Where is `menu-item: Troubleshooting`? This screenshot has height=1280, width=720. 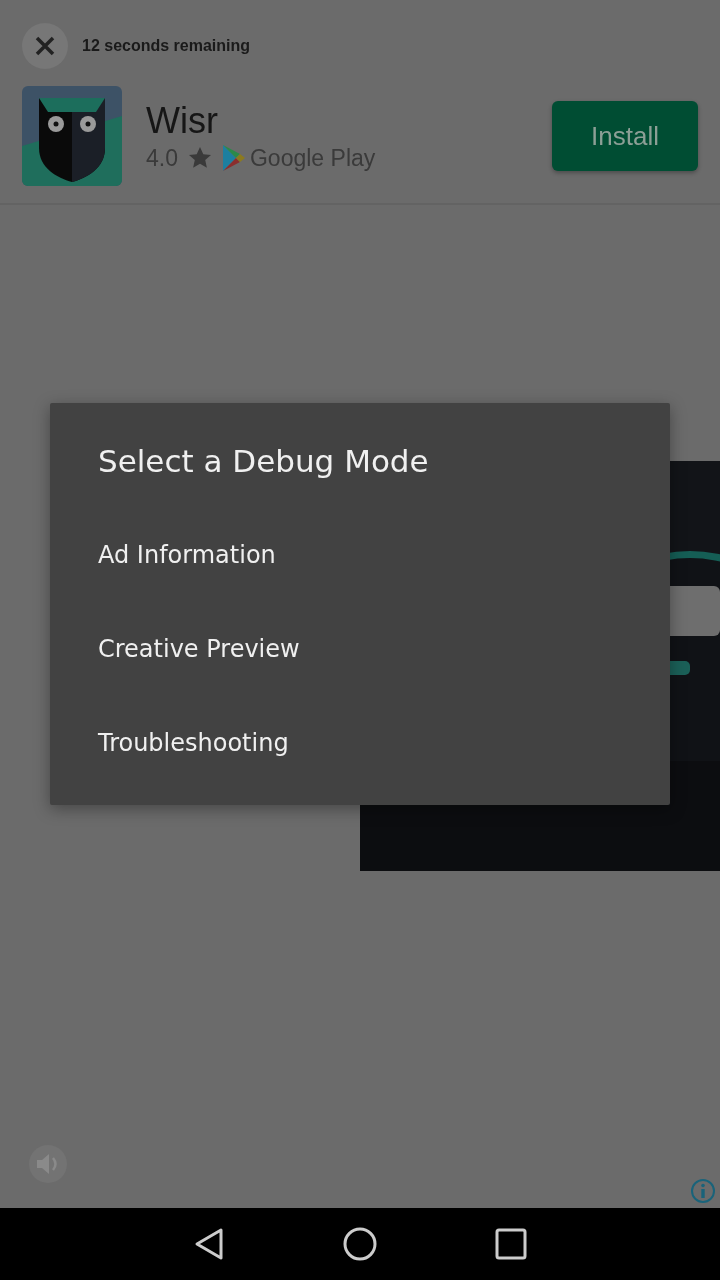
menu-item: Troubleshooting is located at coordinates (193, 743).